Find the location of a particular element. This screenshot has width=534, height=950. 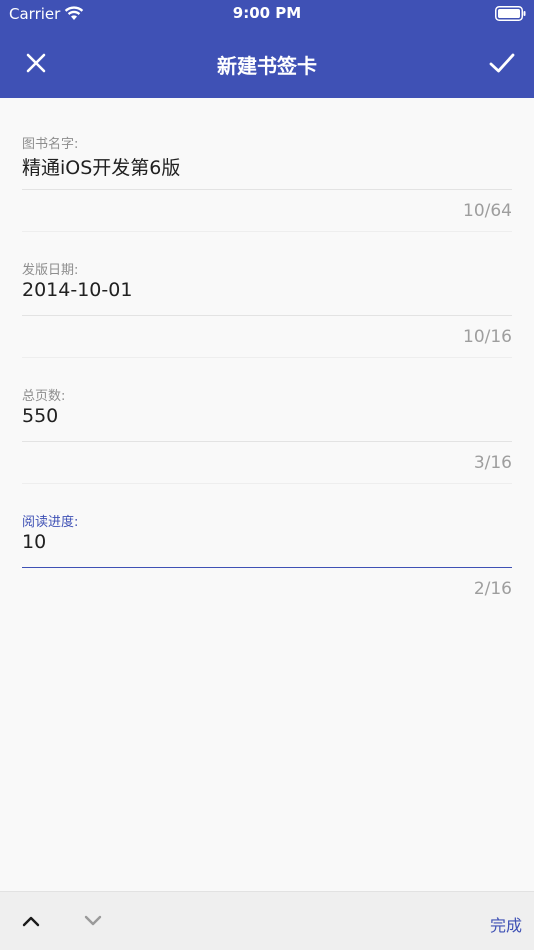

release-date-underline is located at coordinates (267, 315).